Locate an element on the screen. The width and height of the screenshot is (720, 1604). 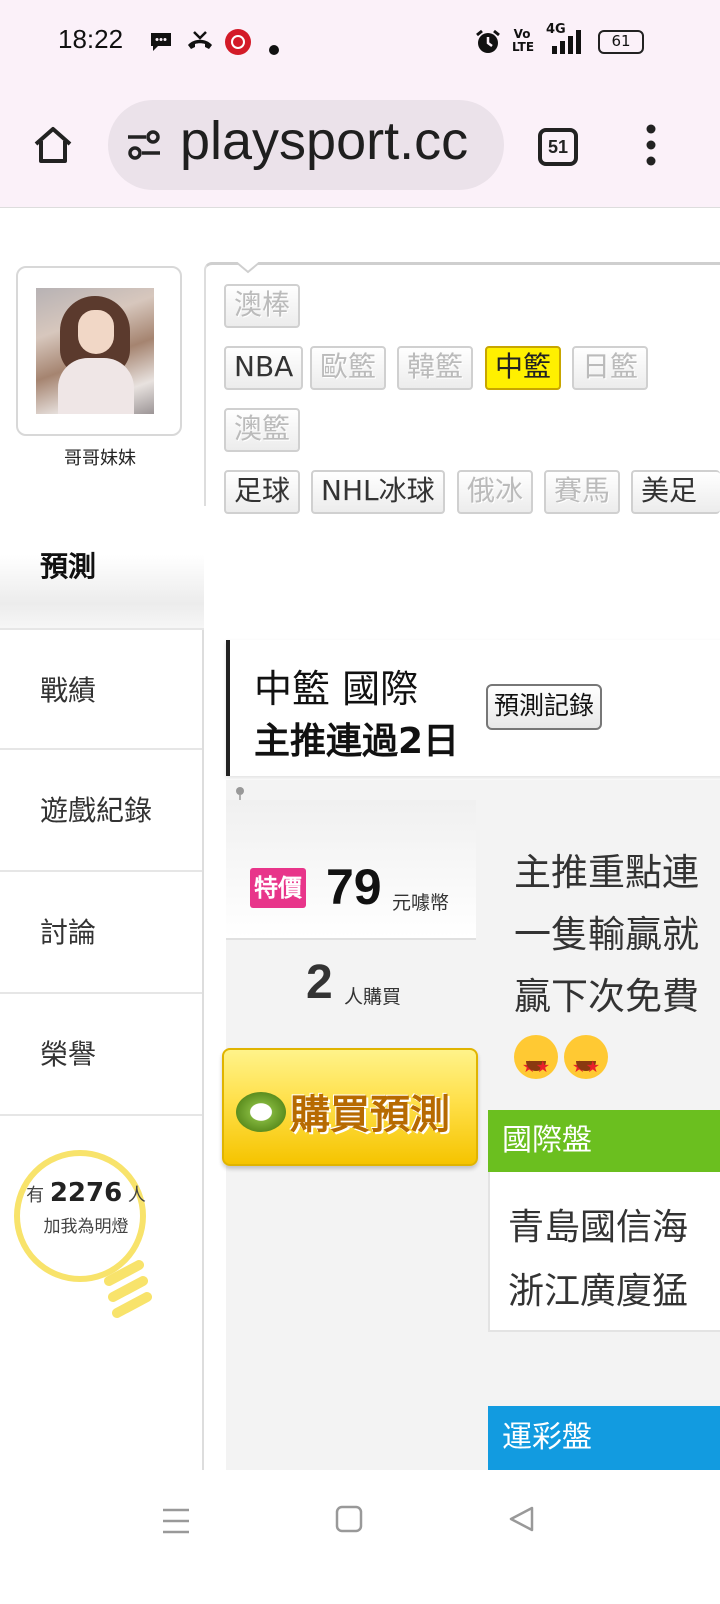
fans-caption: 加我為明燈 is located at coordinates (86, 1227).